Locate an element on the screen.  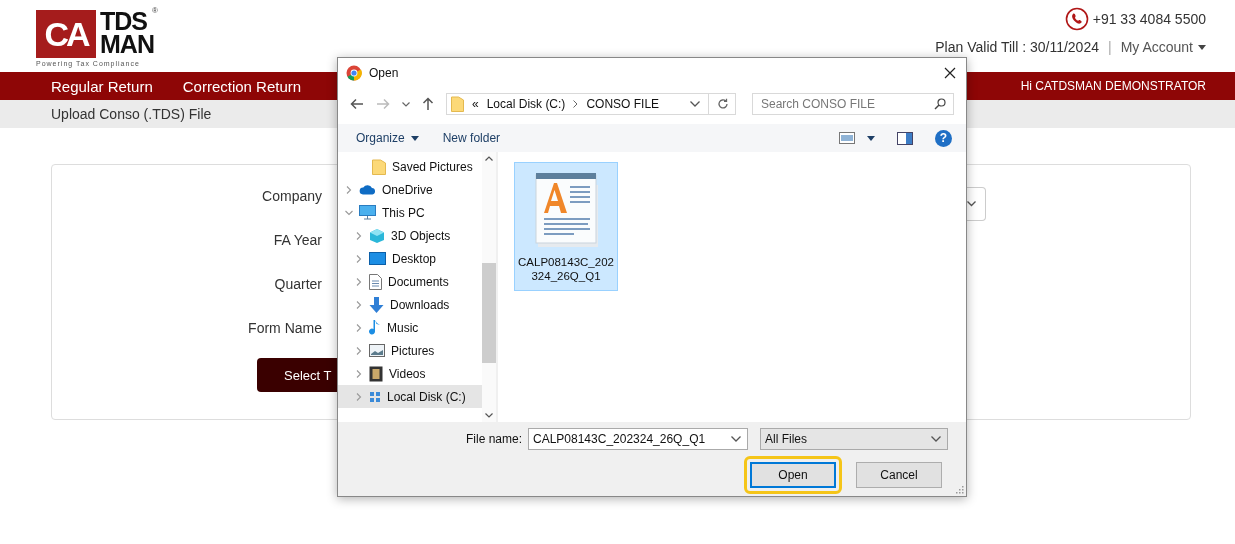
field-label: Company is located at coordinates (292, 197).